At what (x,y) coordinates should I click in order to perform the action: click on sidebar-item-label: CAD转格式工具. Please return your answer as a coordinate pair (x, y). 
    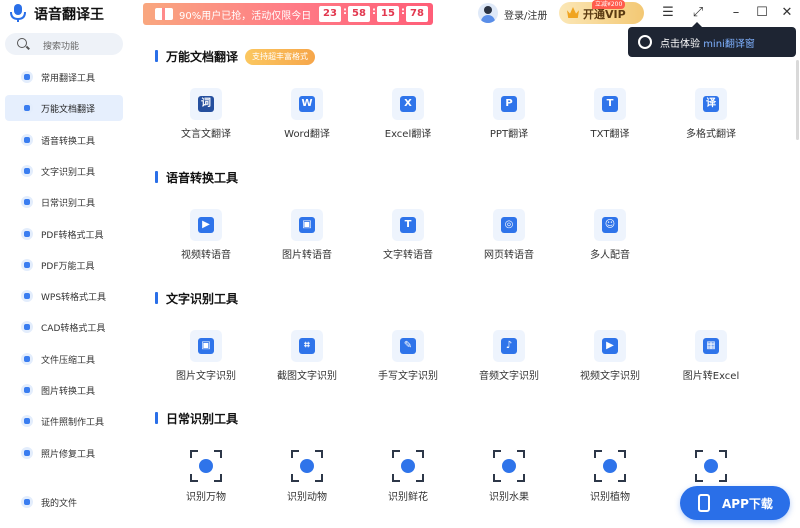
    Looking at the image, I should click on (73, 329).